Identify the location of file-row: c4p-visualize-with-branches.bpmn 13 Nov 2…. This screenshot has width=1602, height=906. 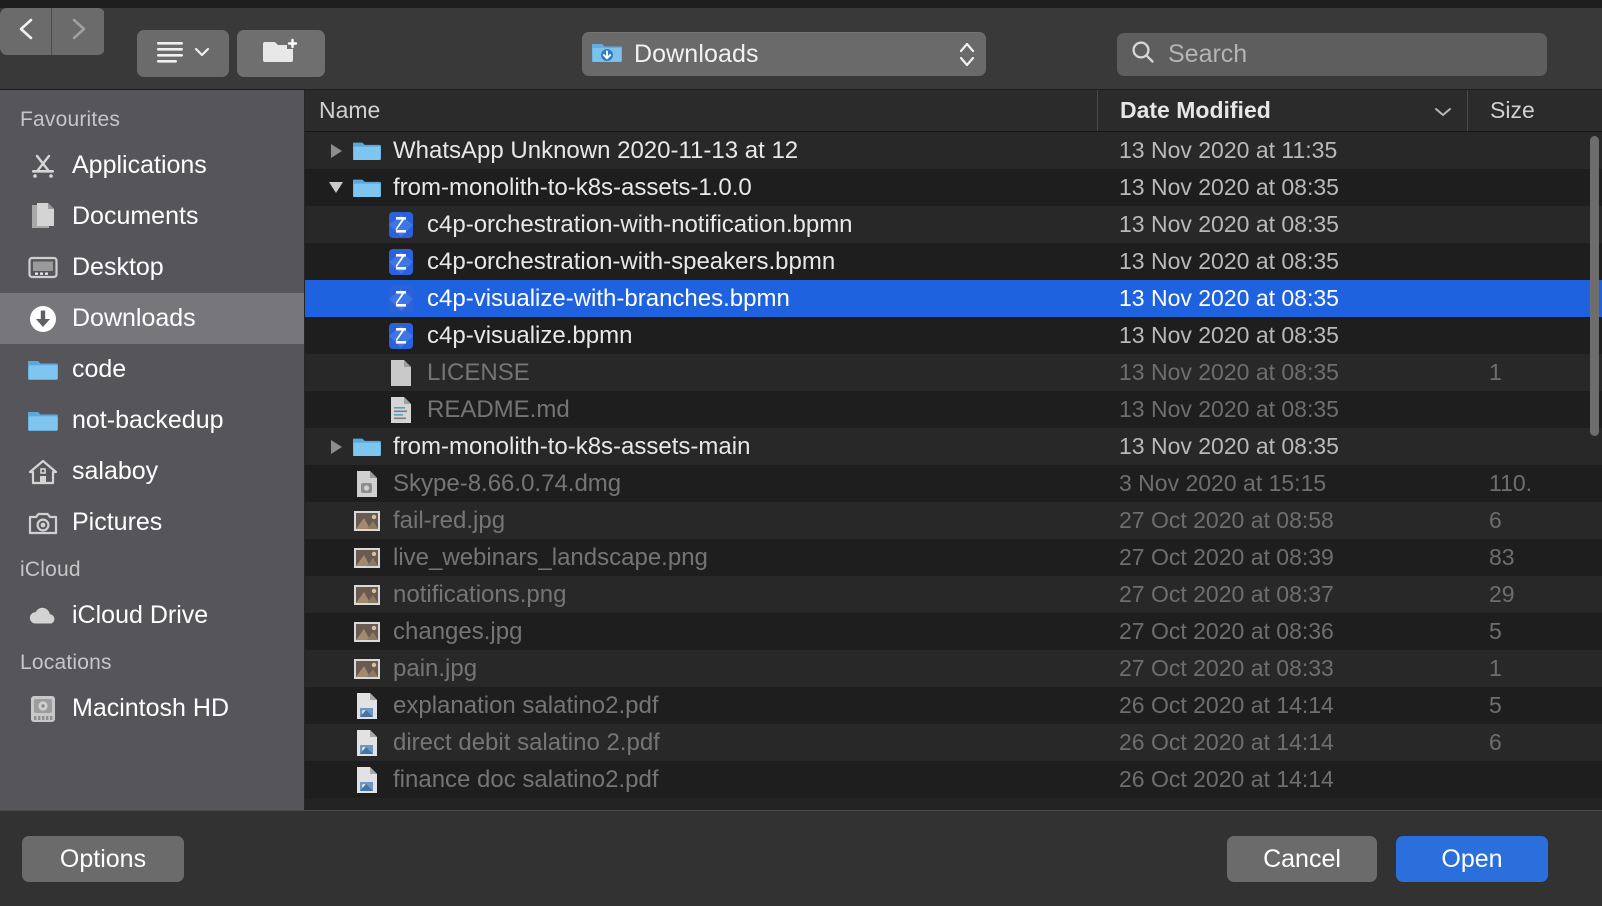
(953, 298).